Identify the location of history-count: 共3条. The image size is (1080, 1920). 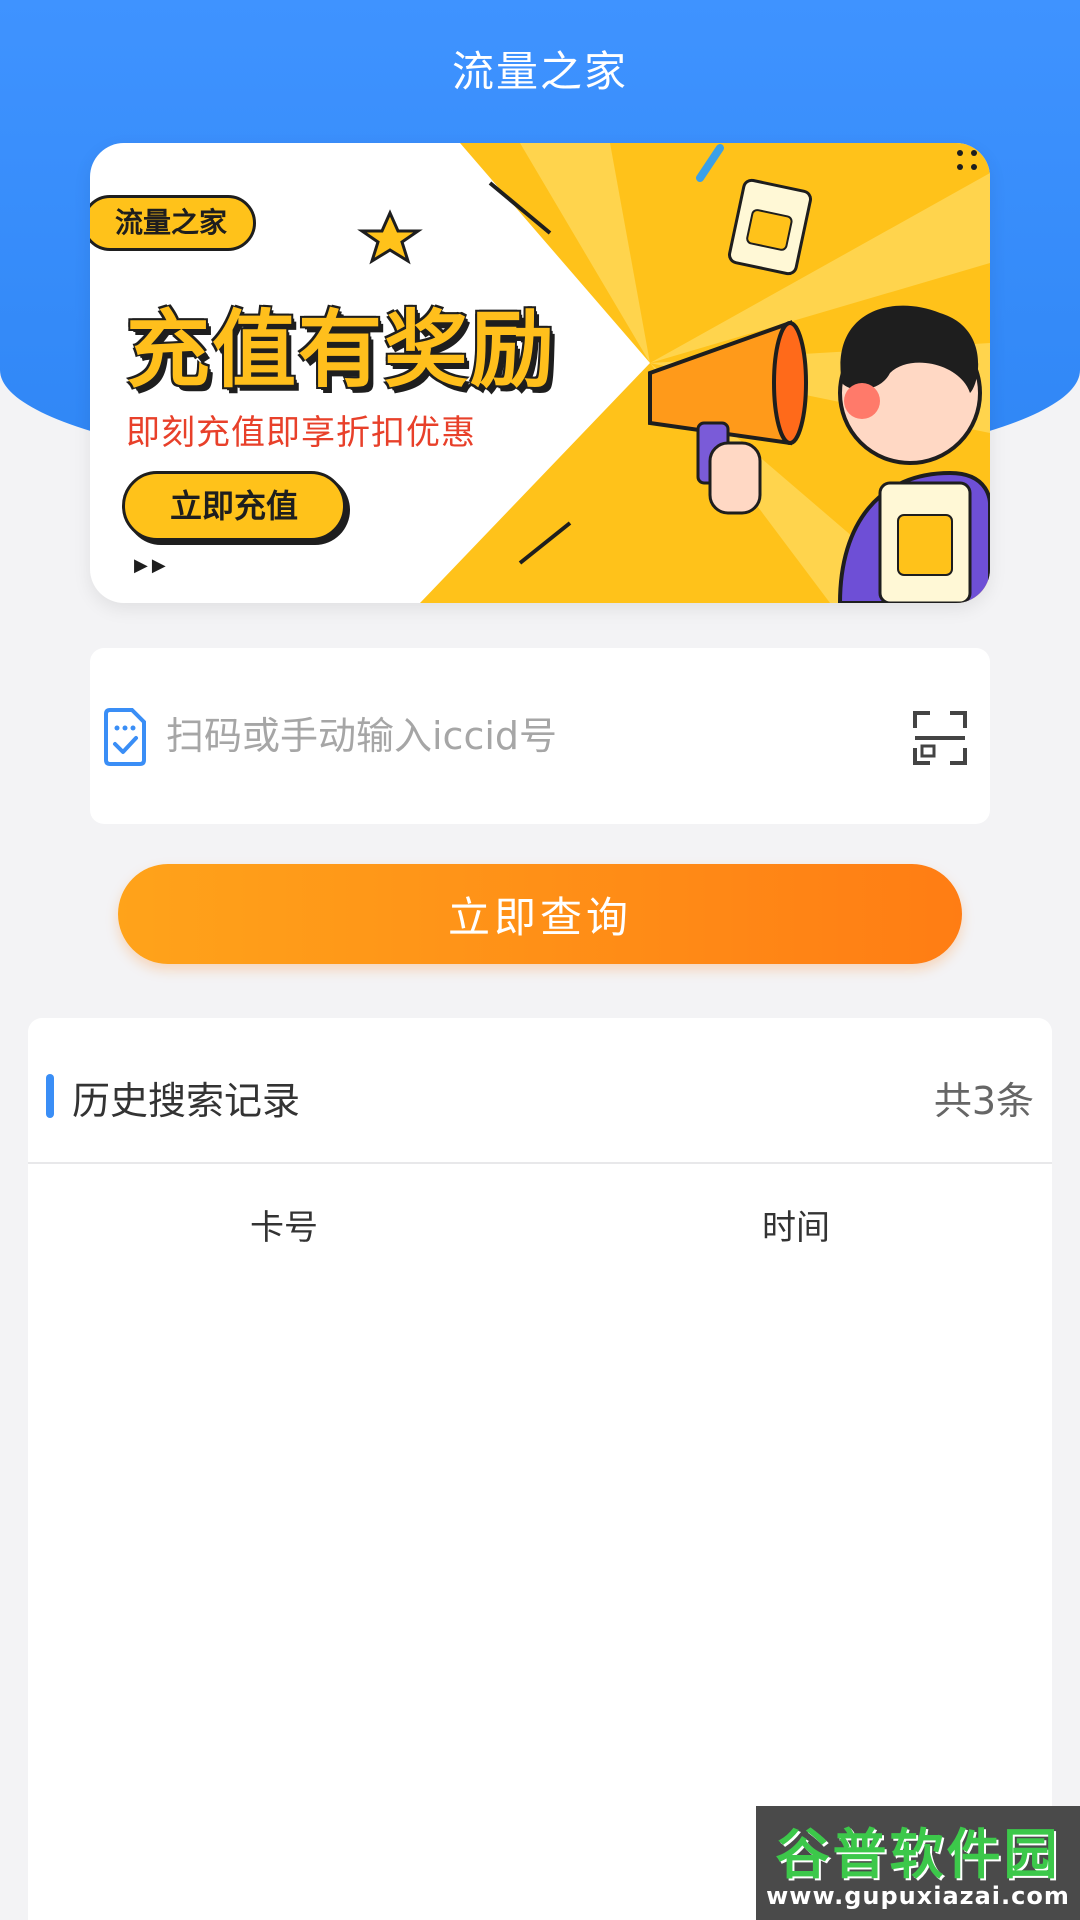
(983, 1101).